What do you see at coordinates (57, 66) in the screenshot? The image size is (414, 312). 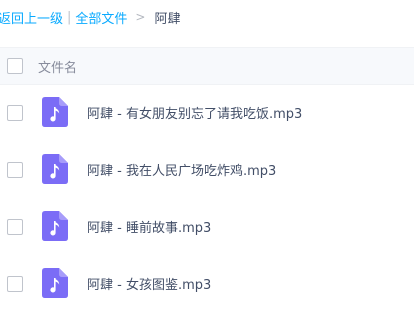 I see `column-header-filename: 文件名` at bounding box center [57, 66].